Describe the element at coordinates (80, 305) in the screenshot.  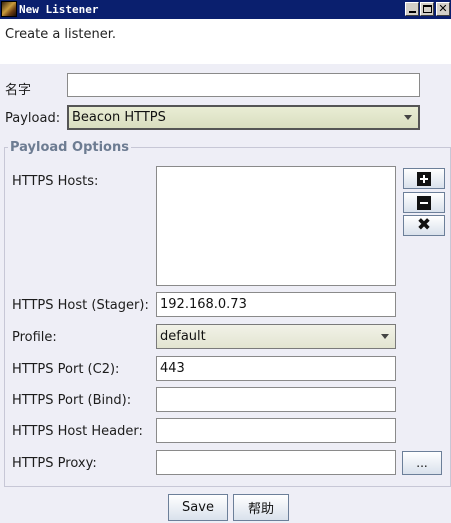
I see `stager-label: HTTPS Host (Stager):` at that location.